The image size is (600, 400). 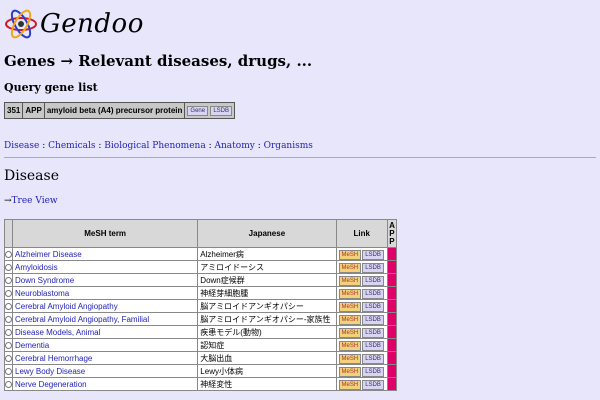 What do you see at coordinates (35, 201) in the screenshot?
I see `tree-view-link: Tree View` at bounding box center [35, 201].